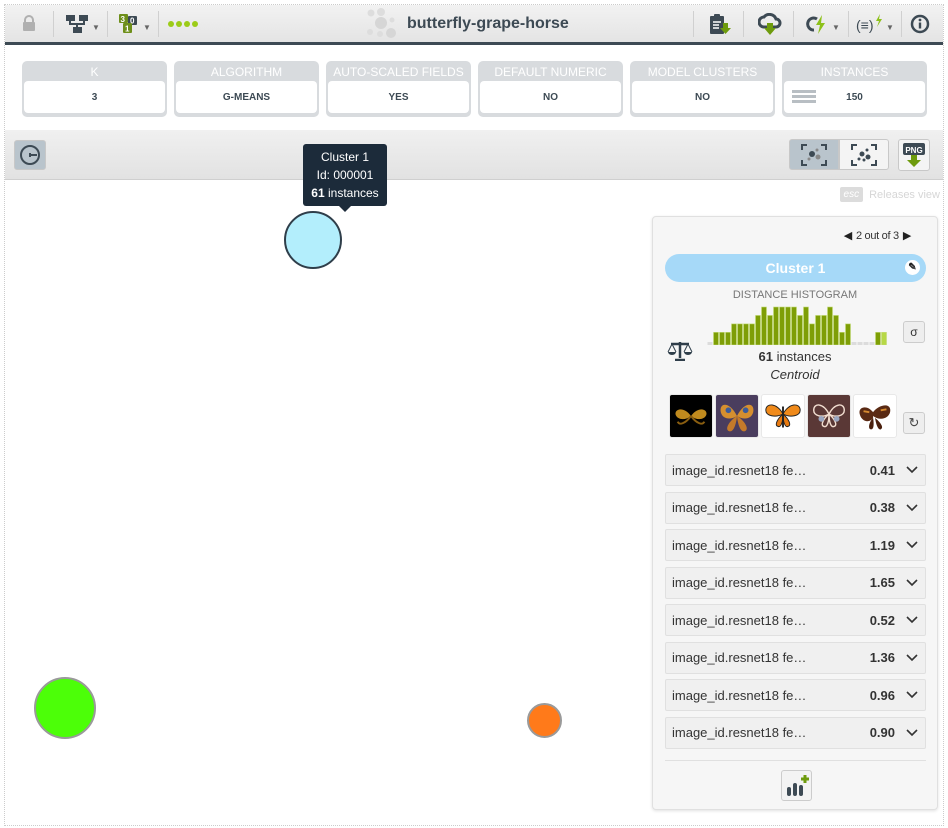  Describe the element at coordinates (65, 708) in the screenshot. I see `cluster-bubble-green` at that location.